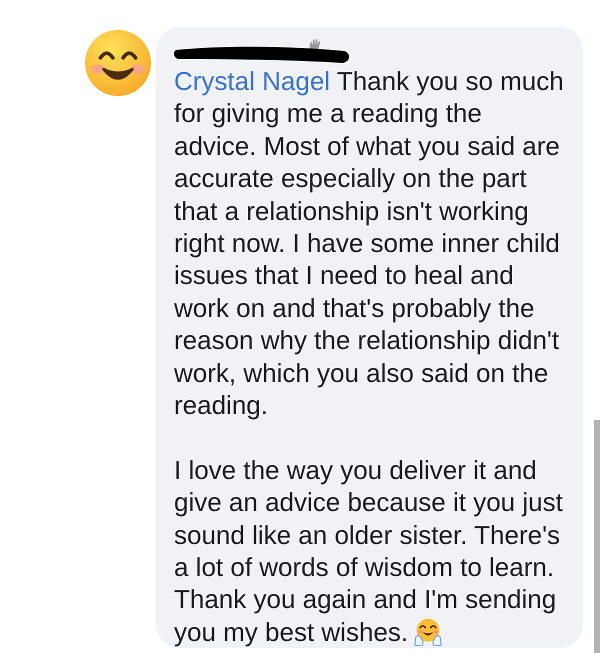 The width and height of the screenshot is (600, 653). What do you see at coordinates (118, 63) in the screenshot?
I see `smiley-avatar-icon` at bounding box center [118, 63].